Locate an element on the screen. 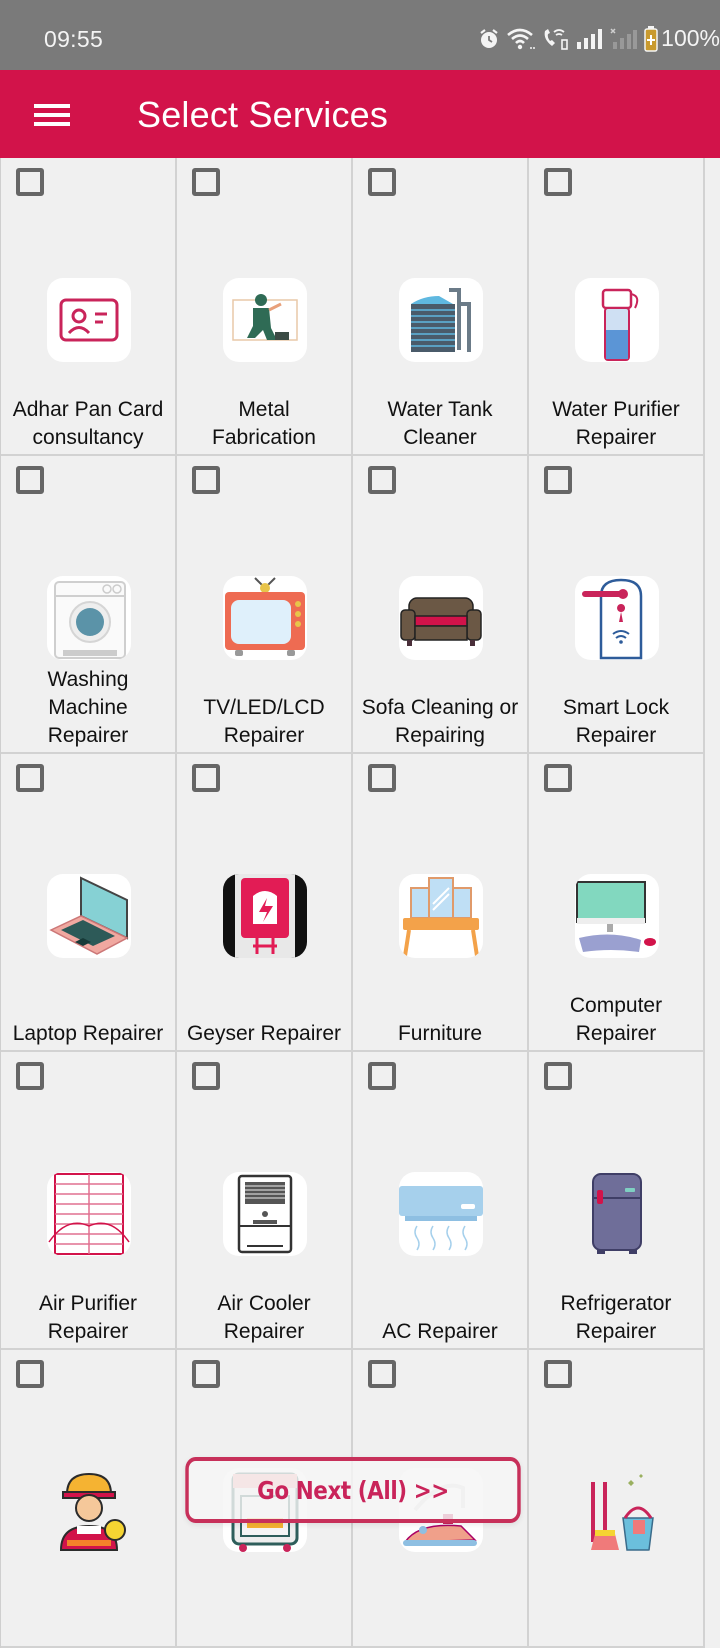 The image size is (720, 1648). service-label-line: Repairing is located at coordinates (440, 735).